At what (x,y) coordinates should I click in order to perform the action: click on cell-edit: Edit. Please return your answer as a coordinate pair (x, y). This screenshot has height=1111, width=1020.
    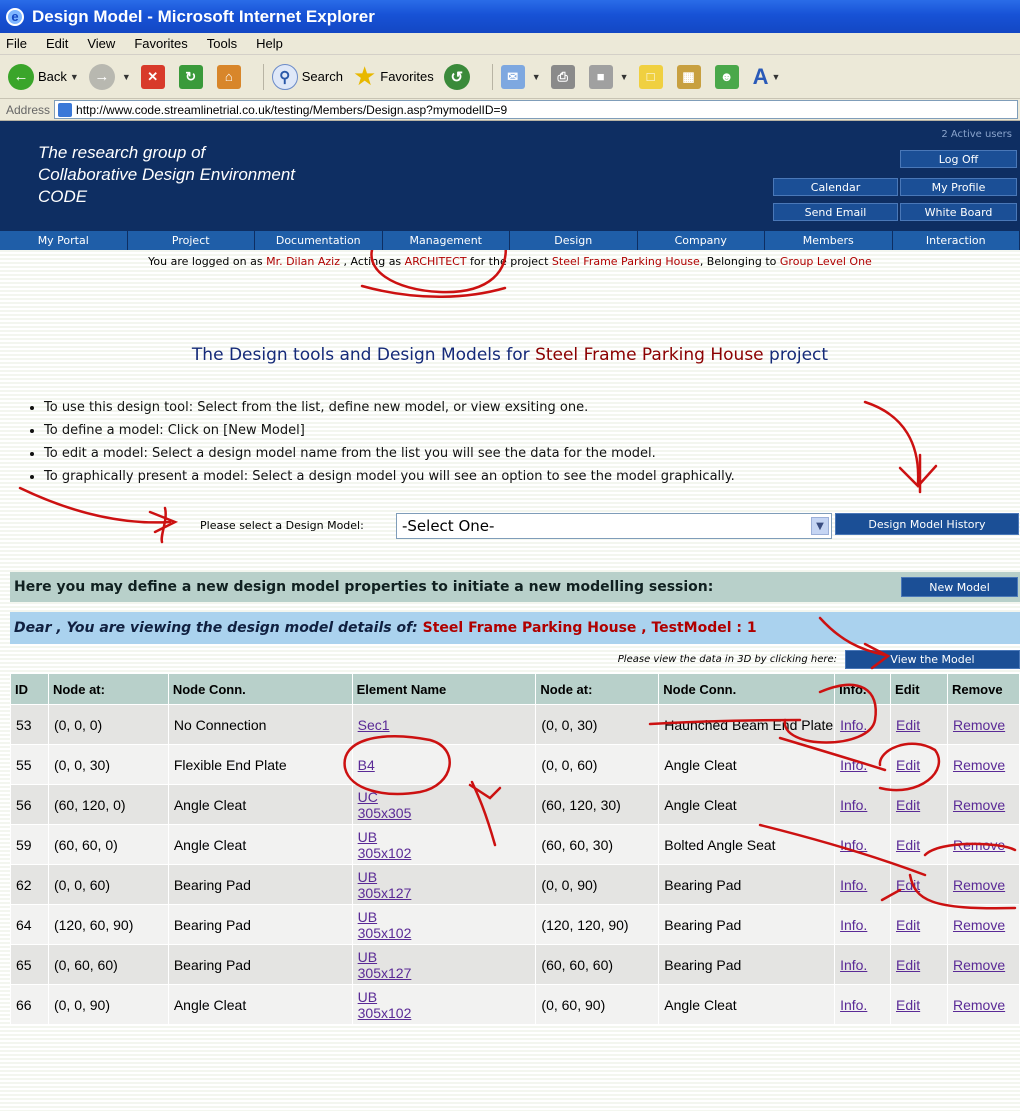
    Looking at the image, I should click on (919, 844).